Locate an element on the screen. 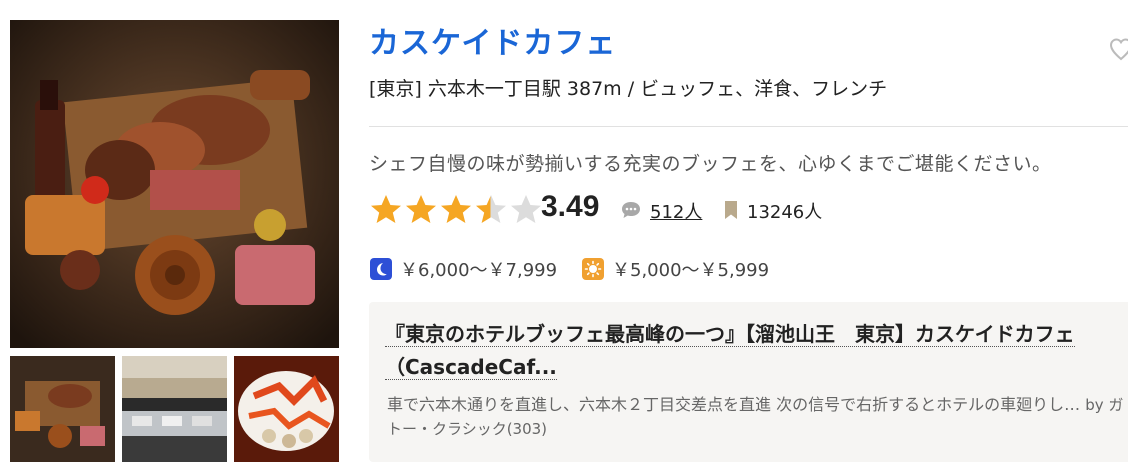 This screenshot has height=473, width=1128. dinner-price: ￥6,000～￥7,999 is located at coordinates (463, 269).